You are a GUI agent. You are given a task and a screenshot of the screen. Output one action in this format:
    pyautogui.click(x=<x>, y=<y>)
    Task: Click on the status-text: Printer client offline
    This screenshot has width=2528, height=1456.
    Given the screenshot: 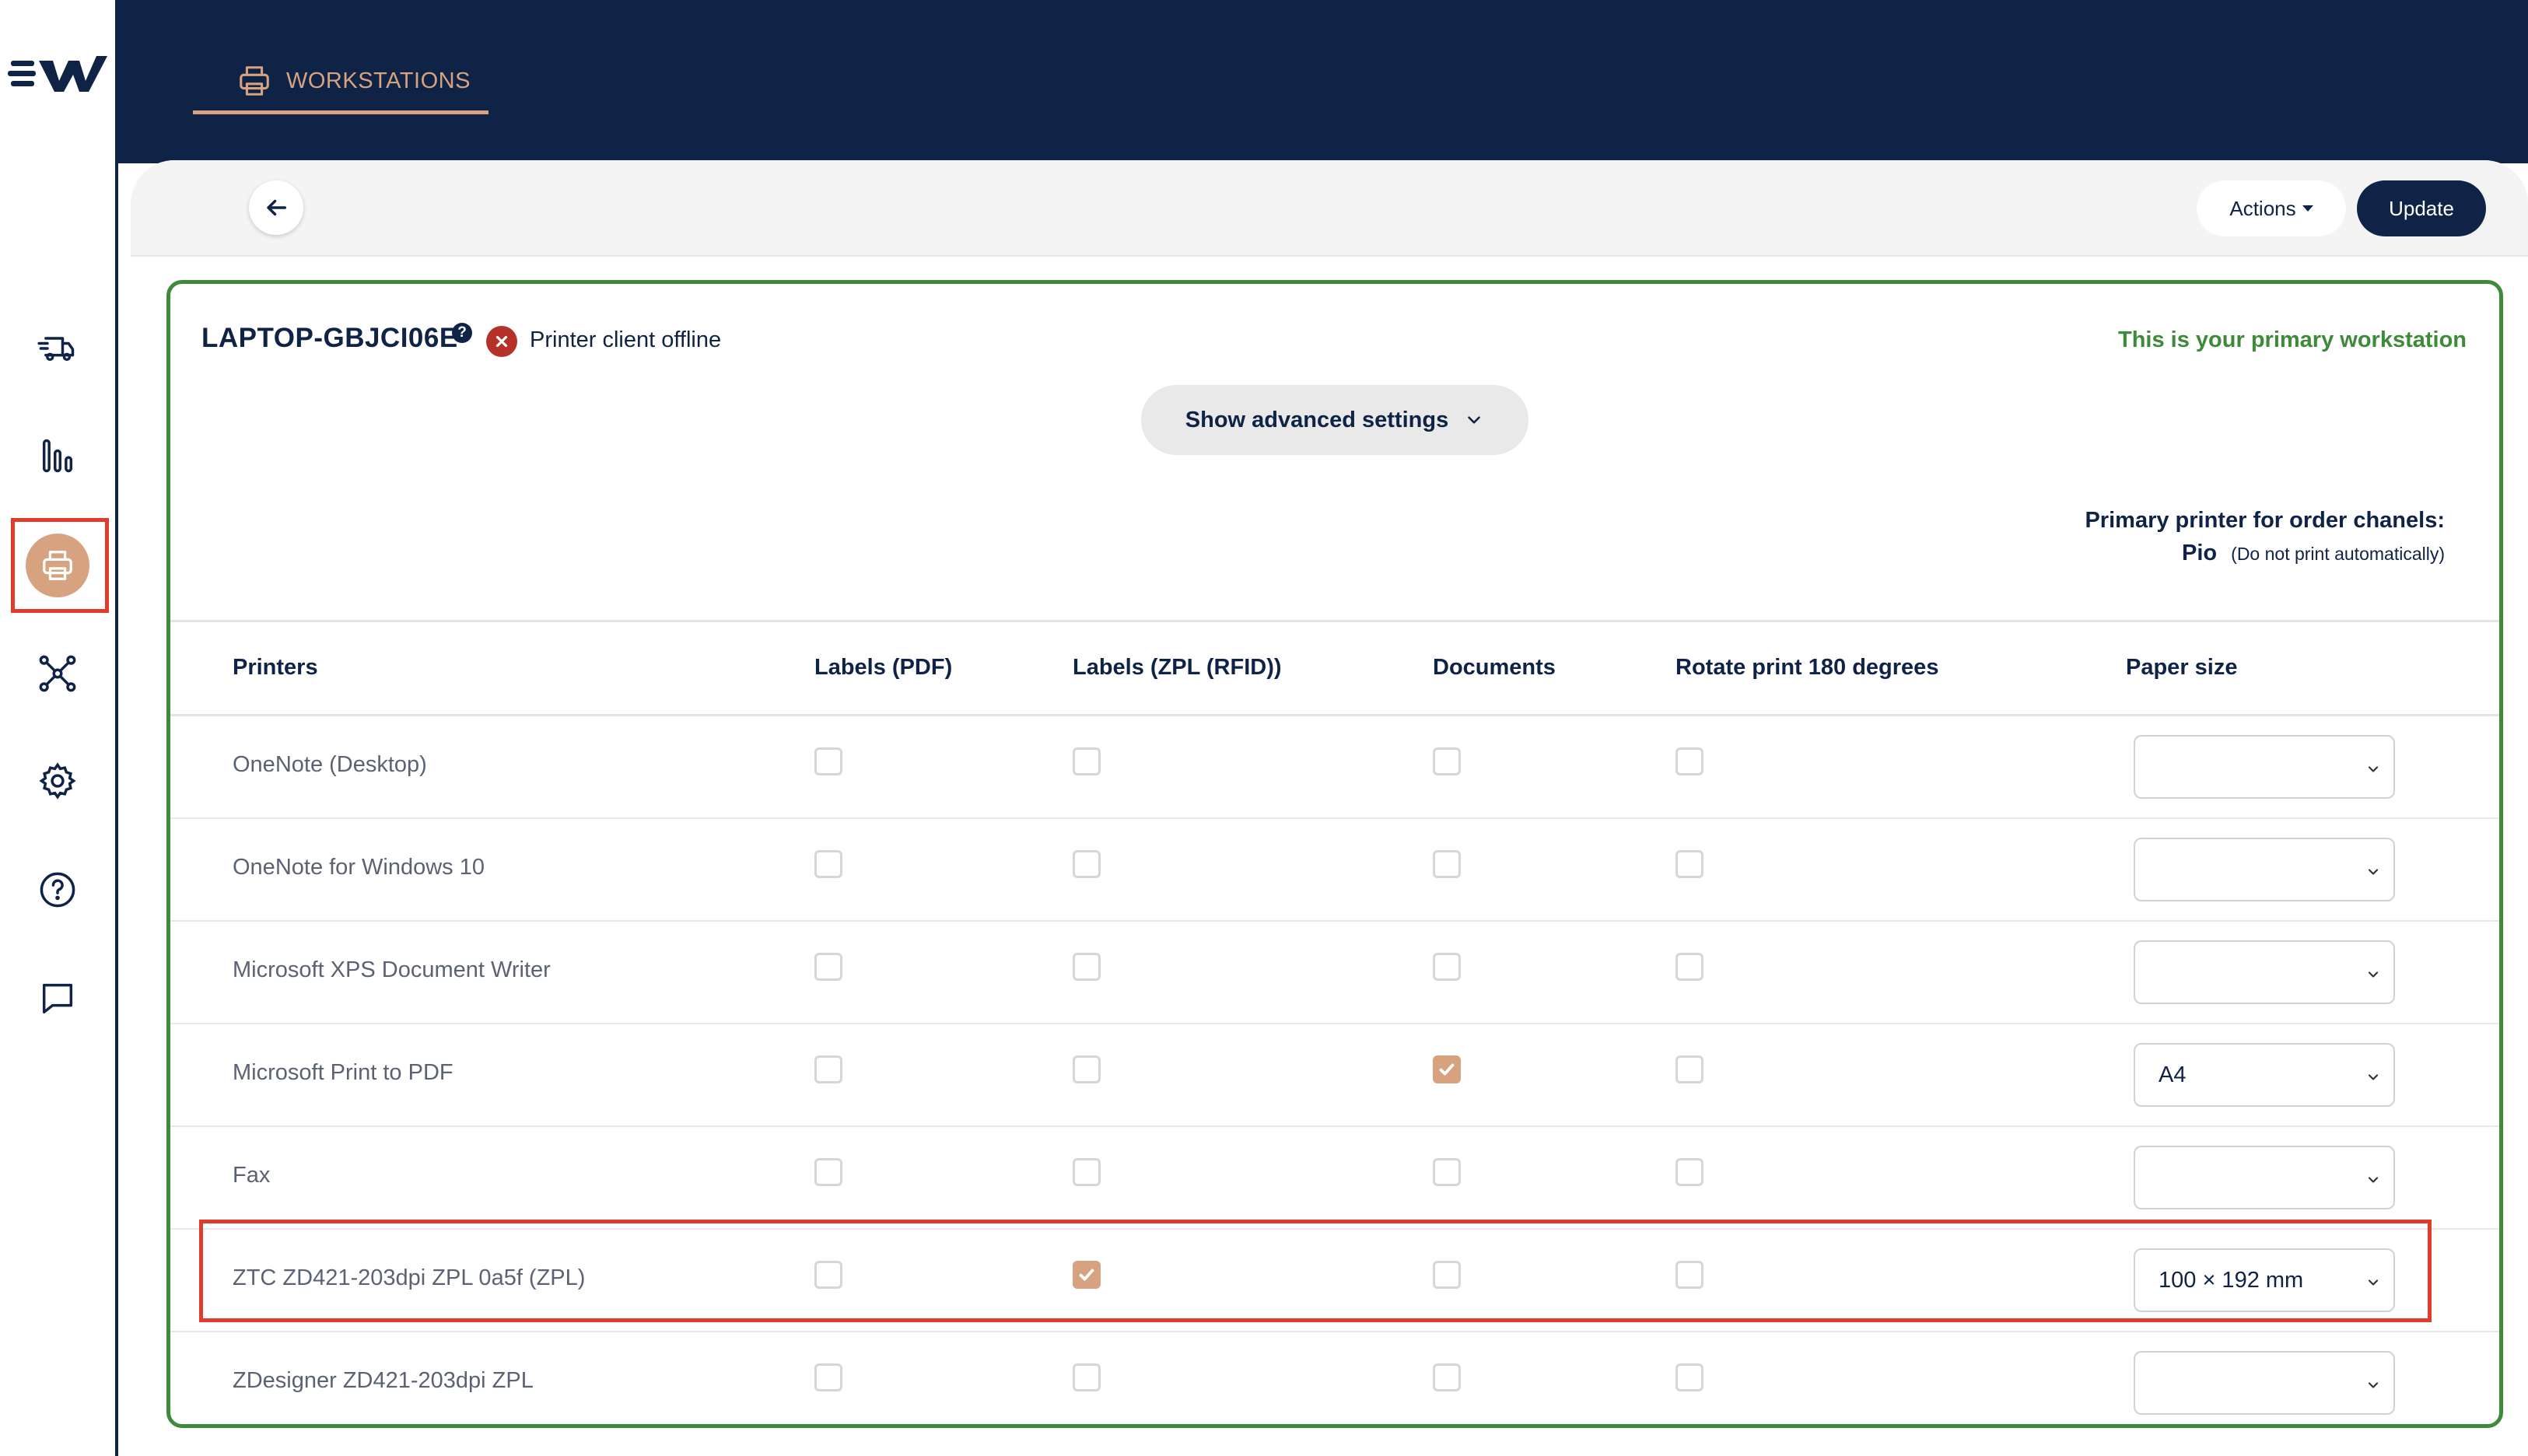 What is the action you would take?
    pyautogui.click(x=626, y=340)
    